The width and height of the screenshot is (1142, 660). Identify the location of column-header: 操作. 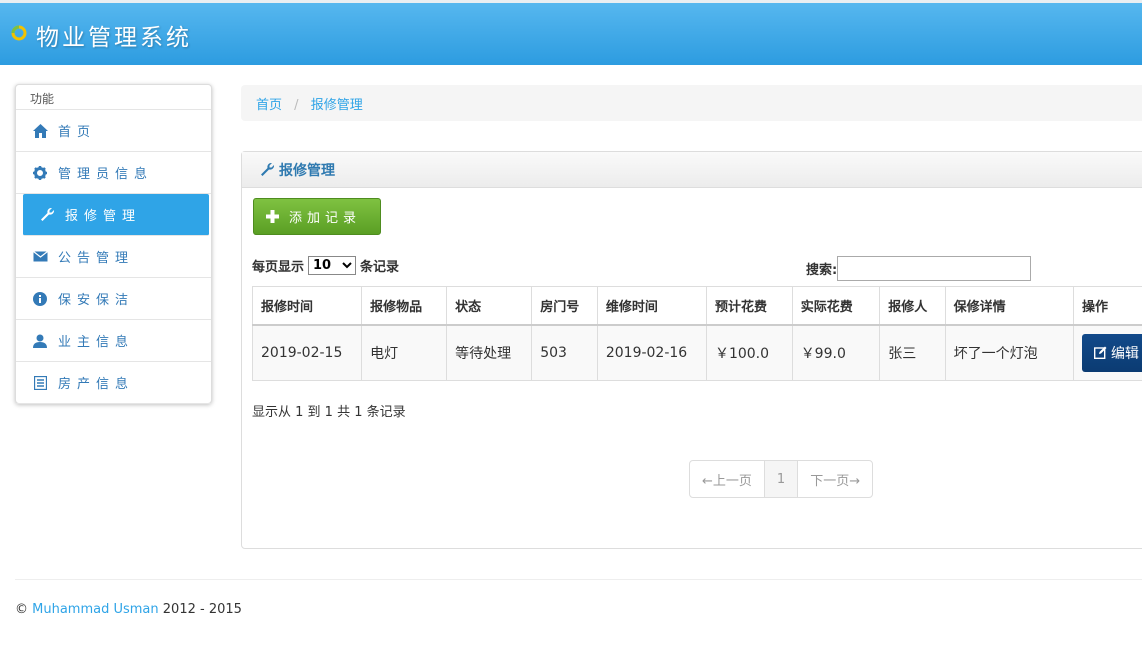
(1107, 306).